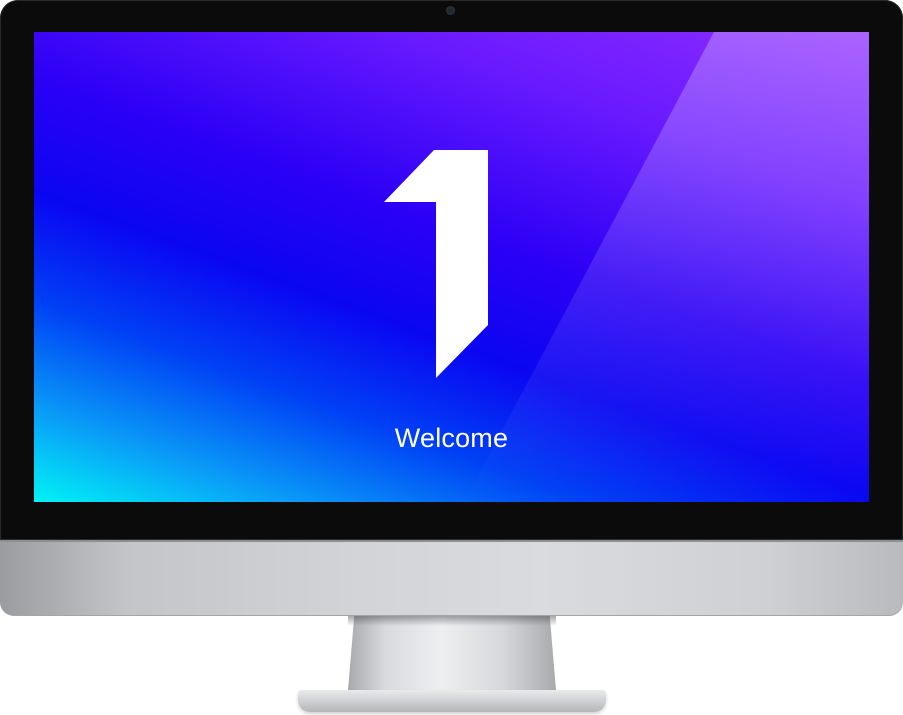  Describe the element at coordinates (436, 264) in the screenshot. I see `1password-logo-icon` at that location.